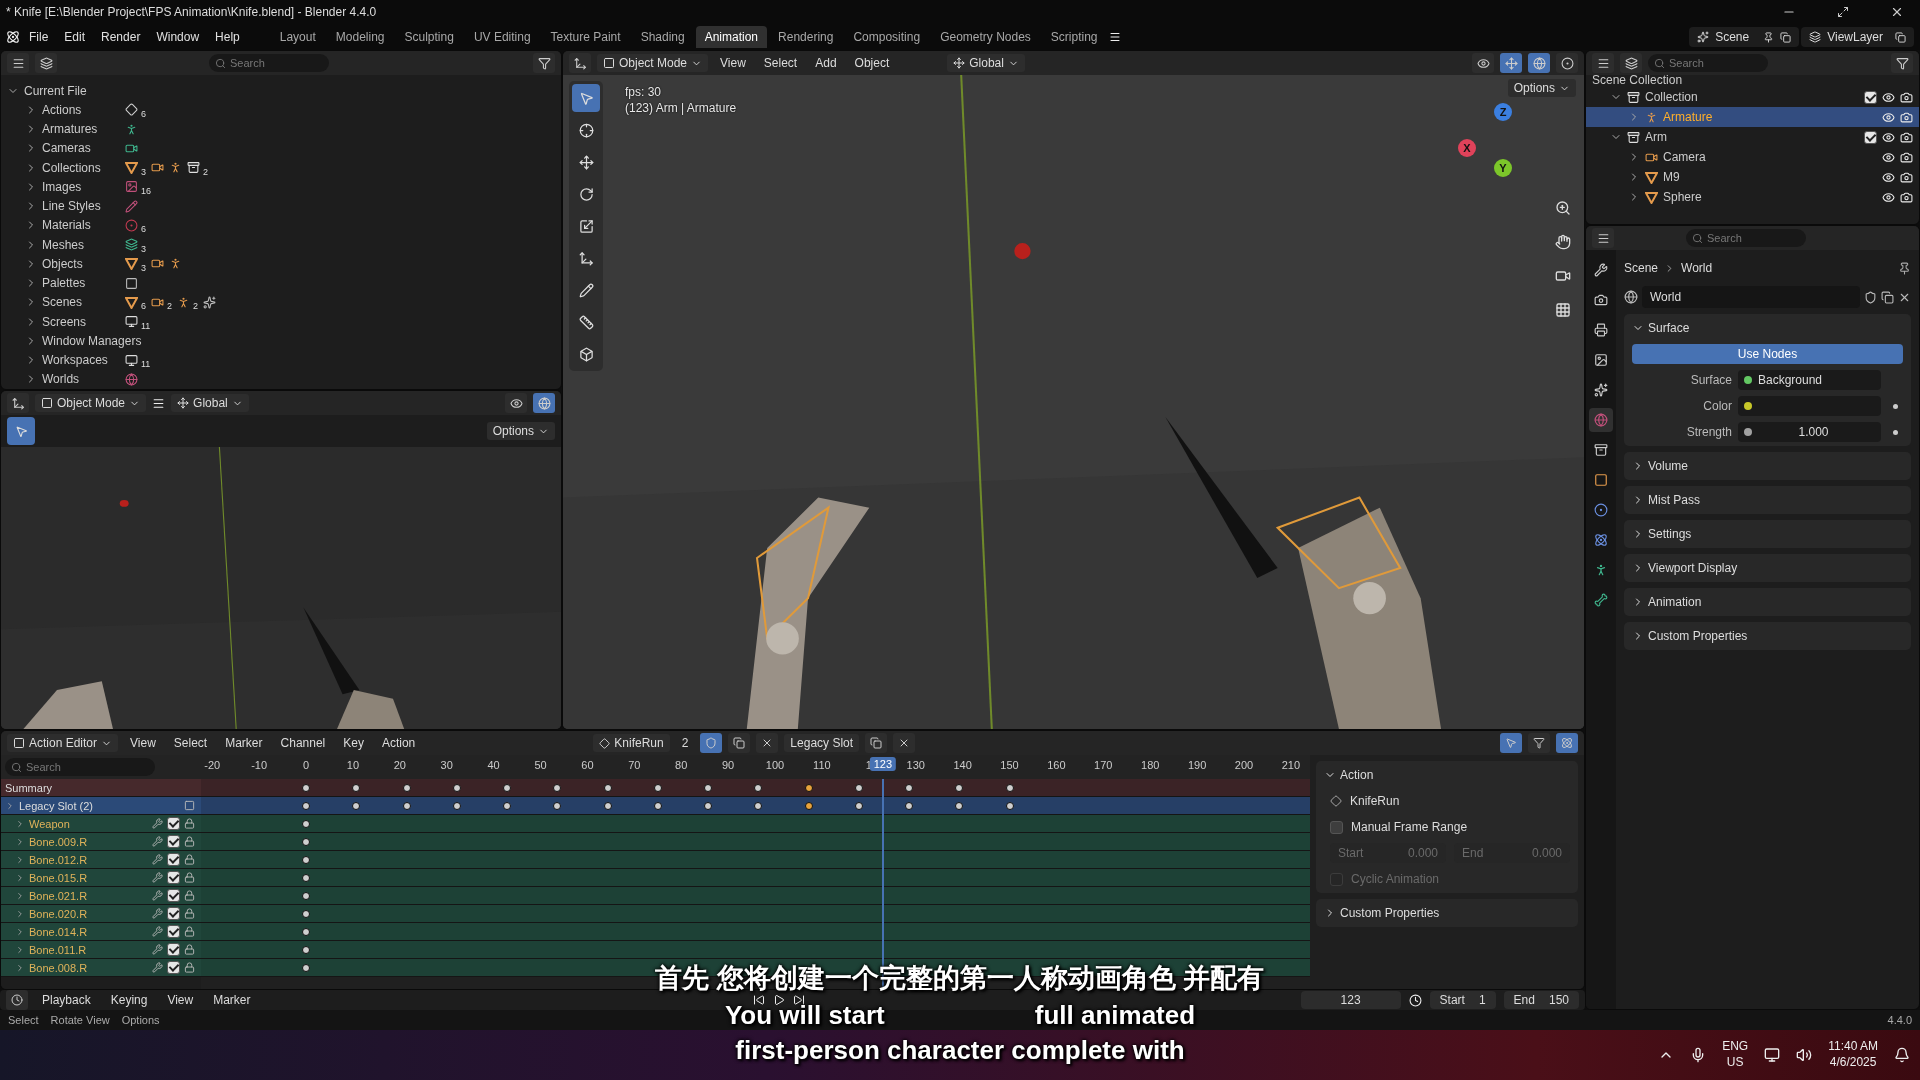 Image resolution: width=1920 pixels, height=1080 pixels. I want to click on tool-tab-icon, so click(1601, 270).